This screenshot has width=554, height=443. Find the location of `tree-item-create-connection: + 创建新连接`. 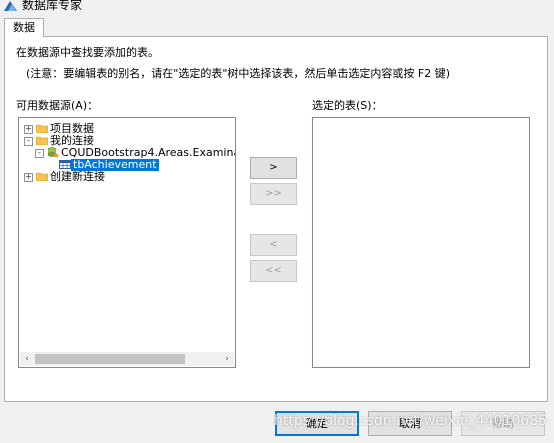

tree-item-create-connection: + 创建新连接 is located at coordinates (124, 177).